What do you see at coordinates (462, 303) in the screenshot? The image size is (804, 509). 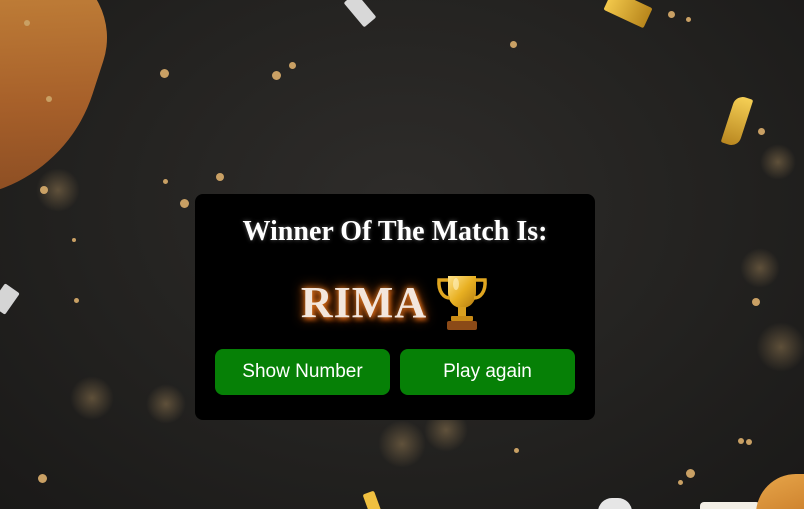 I see `trophy-icon` at bounding box center [462, 303].